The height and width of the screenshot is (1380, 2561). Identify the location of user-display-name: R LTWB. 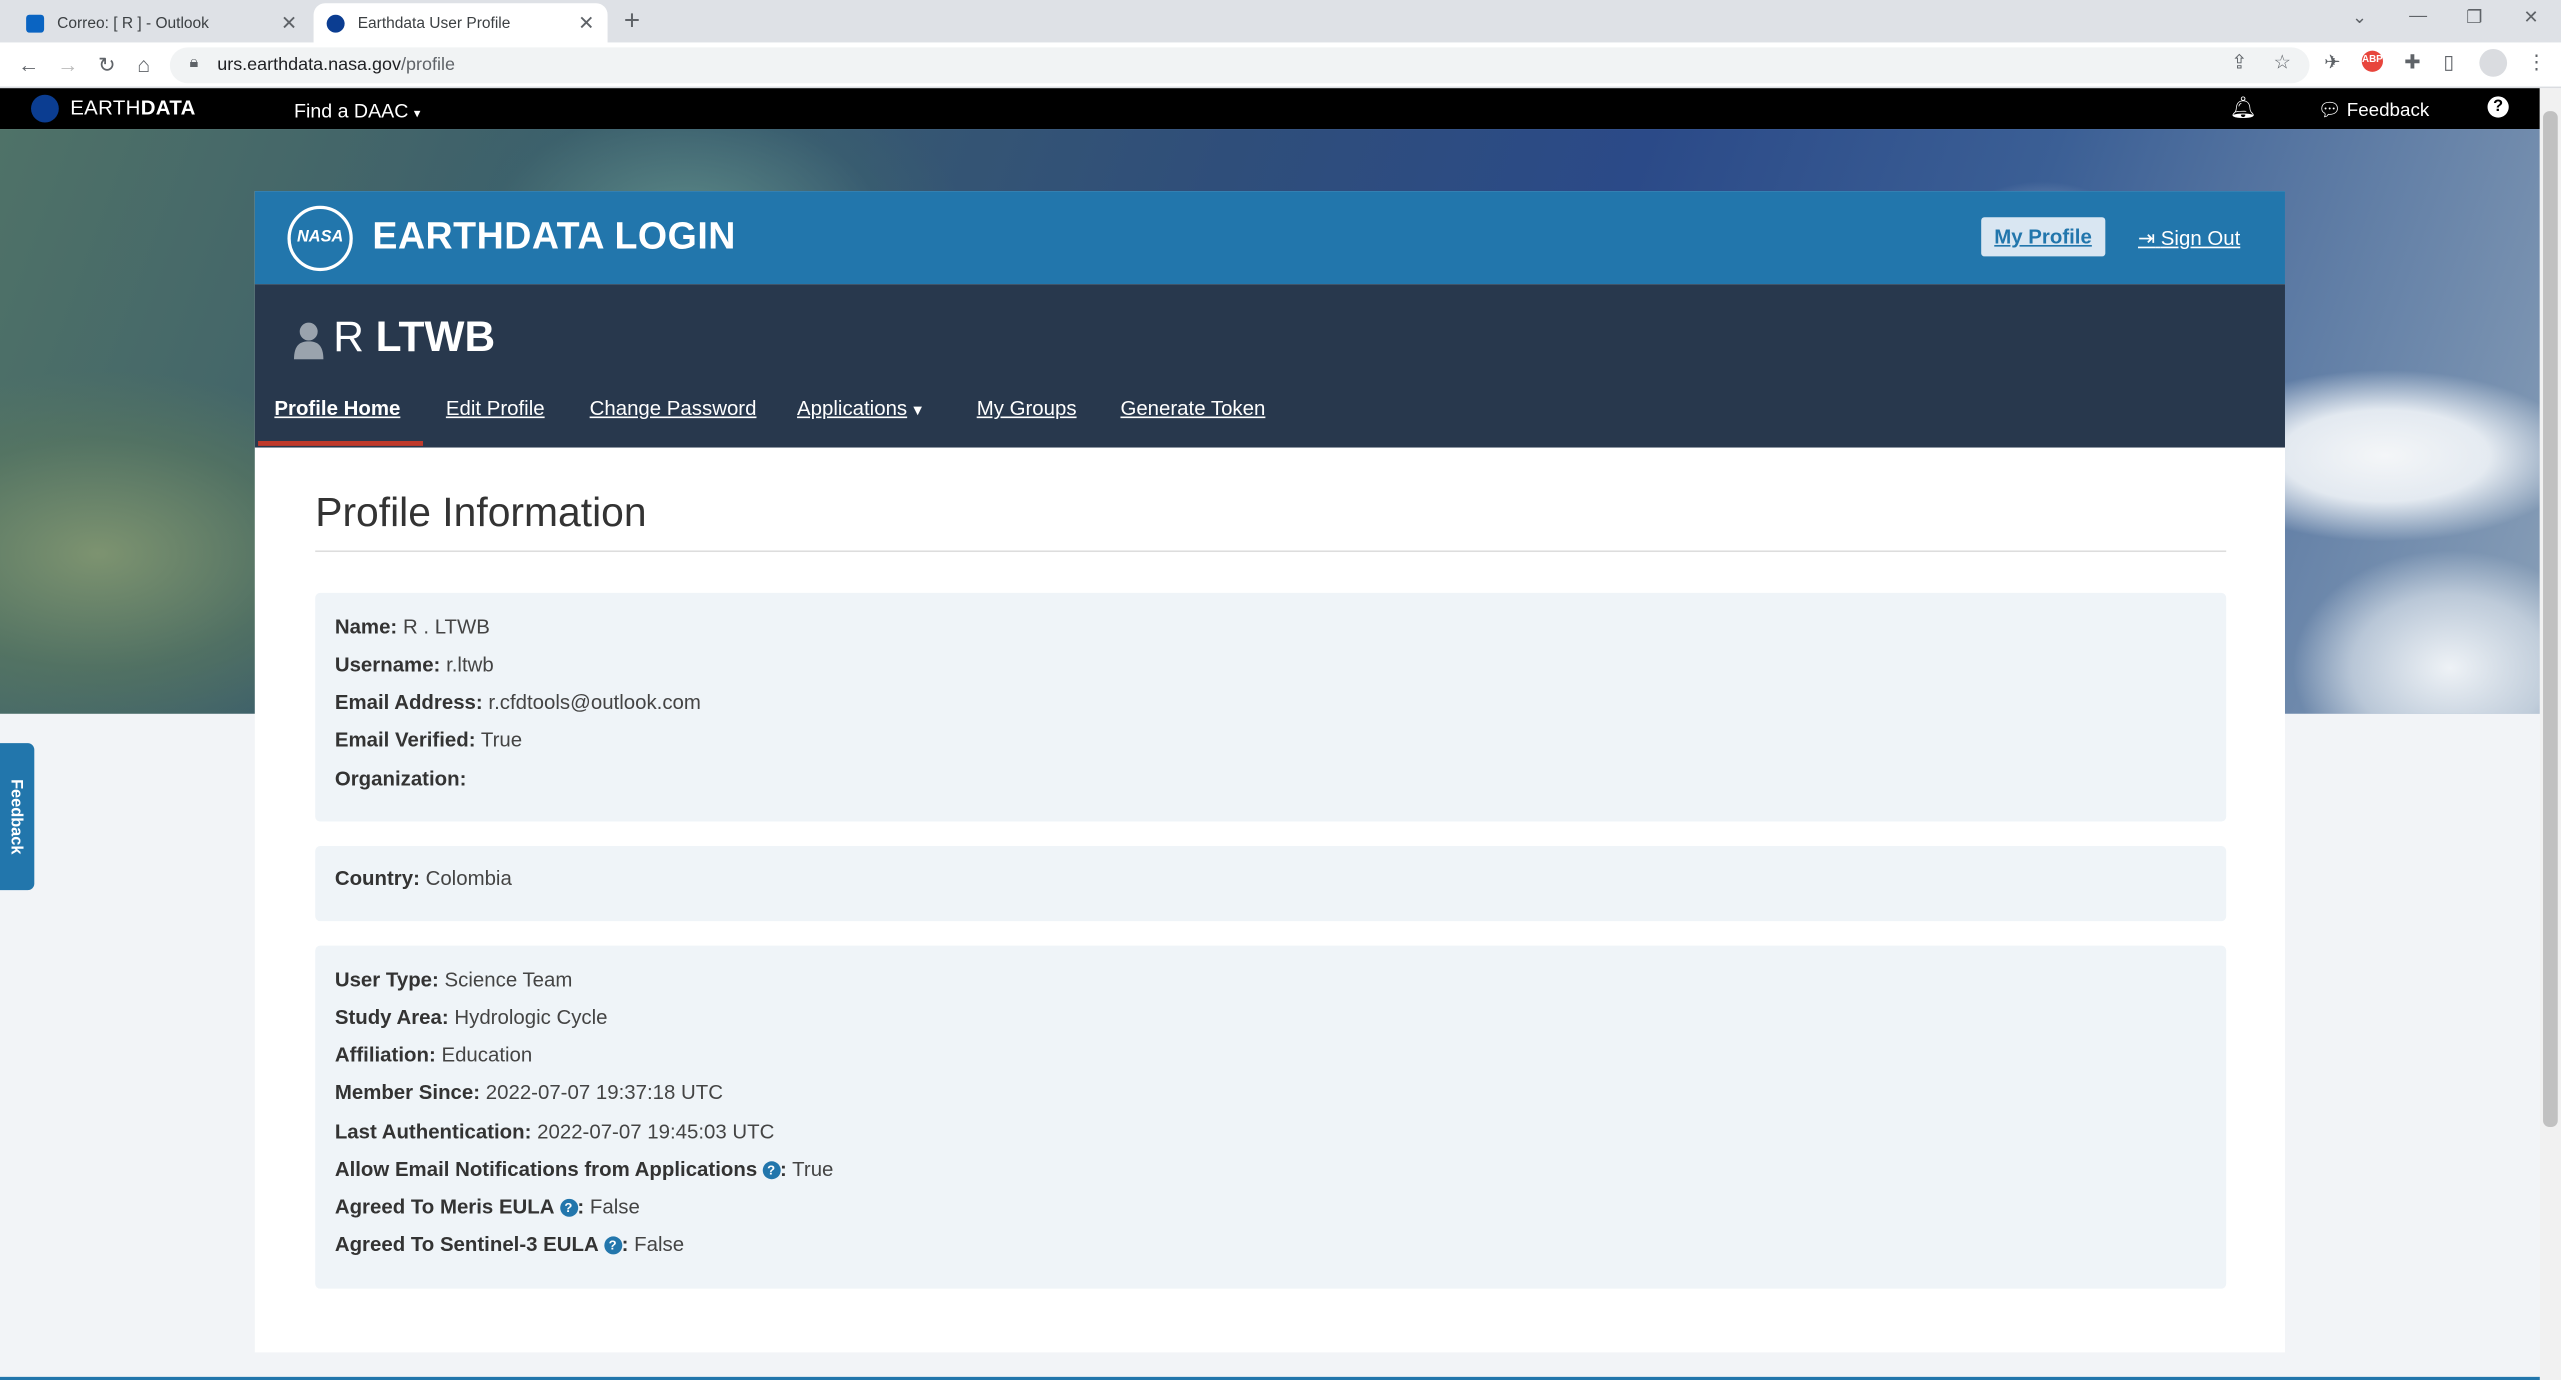
(414, 336).